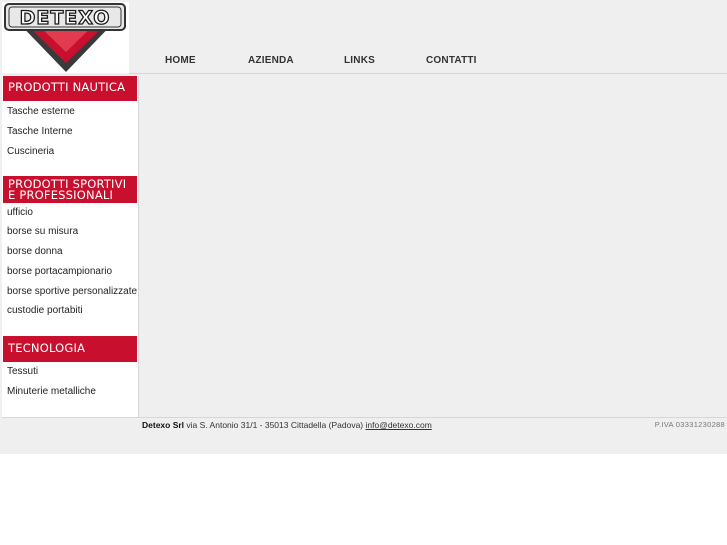  What do you see at coordinates (163, 425) in the screenshot?
I see `footer-company: Detexo Srl` at bounding box center [163, 425].